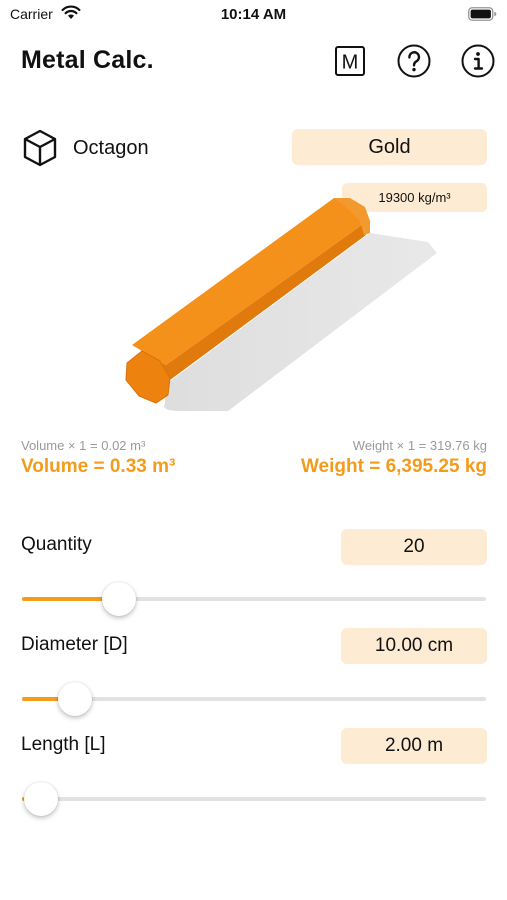 The width and height of the screenshot is (507, 900). I want to click on help-icon, so click(414, 61).